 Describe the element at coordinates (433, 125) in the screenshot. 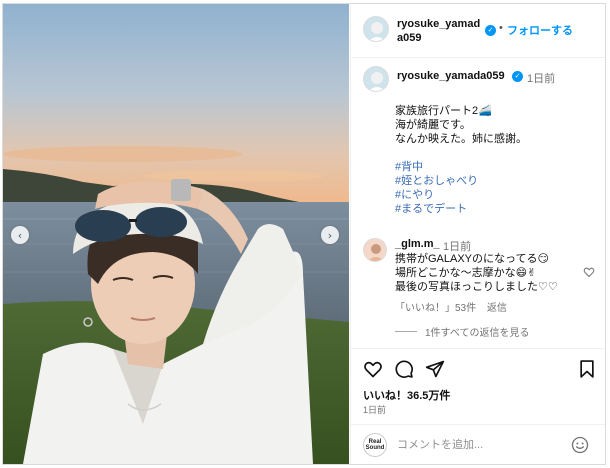

I see `caption-line: 海が綺麗です。` at that location.